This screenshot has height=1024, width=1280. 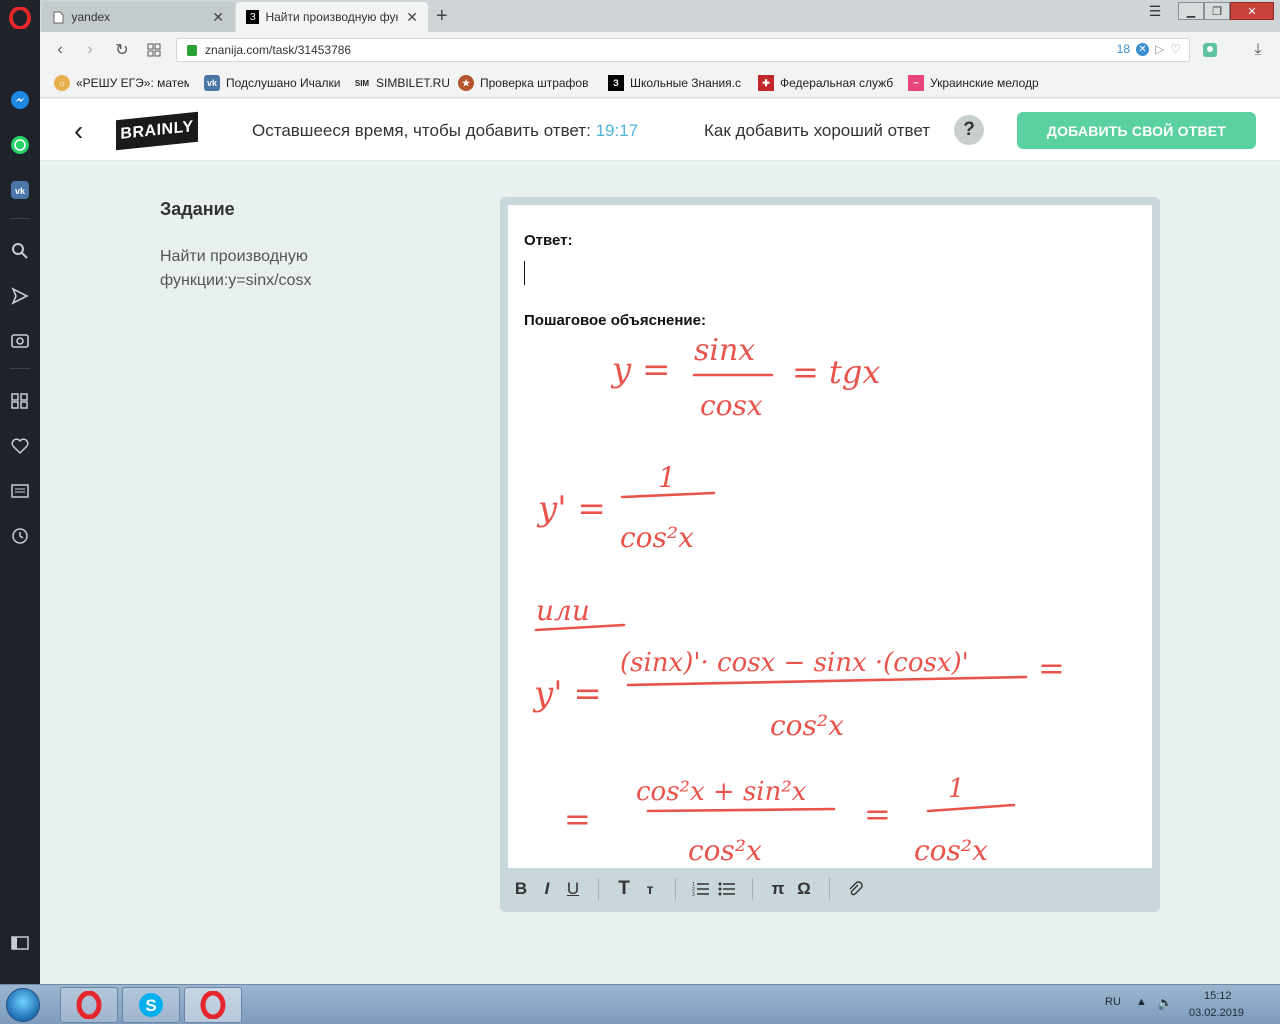 What do you see at coordinates (20, 145) in the screenshot?
I see `whatsapp-icon` at bounding box center [20, 145].